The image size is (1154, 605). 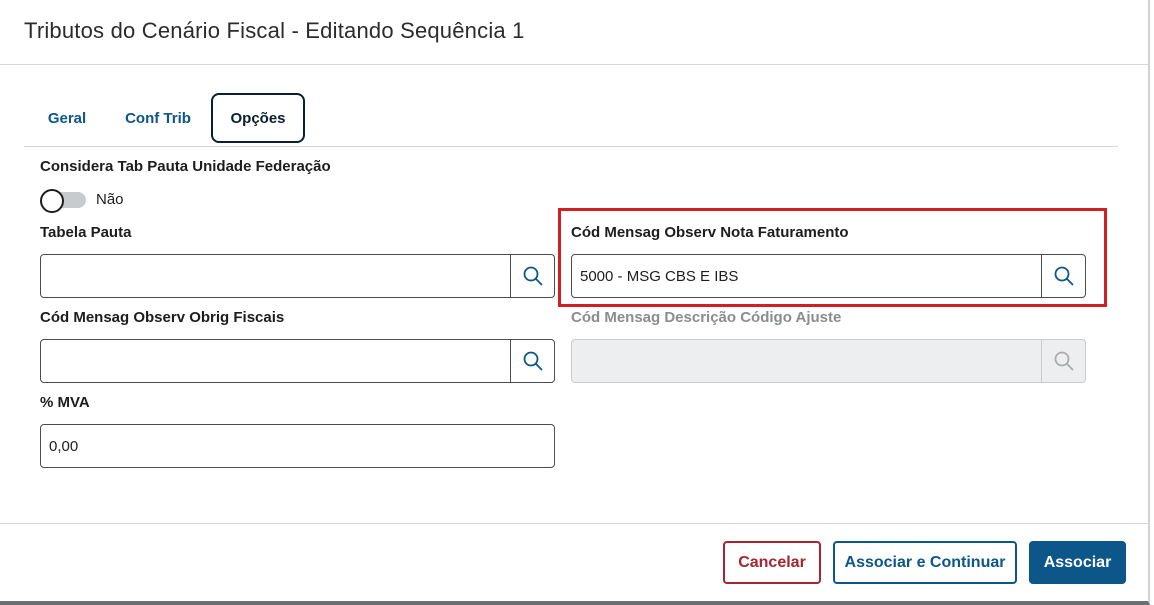 What do you see at coordinates (832, 257) in the screenshot?
I see `highlight-box` at bounding box center [832, 257].